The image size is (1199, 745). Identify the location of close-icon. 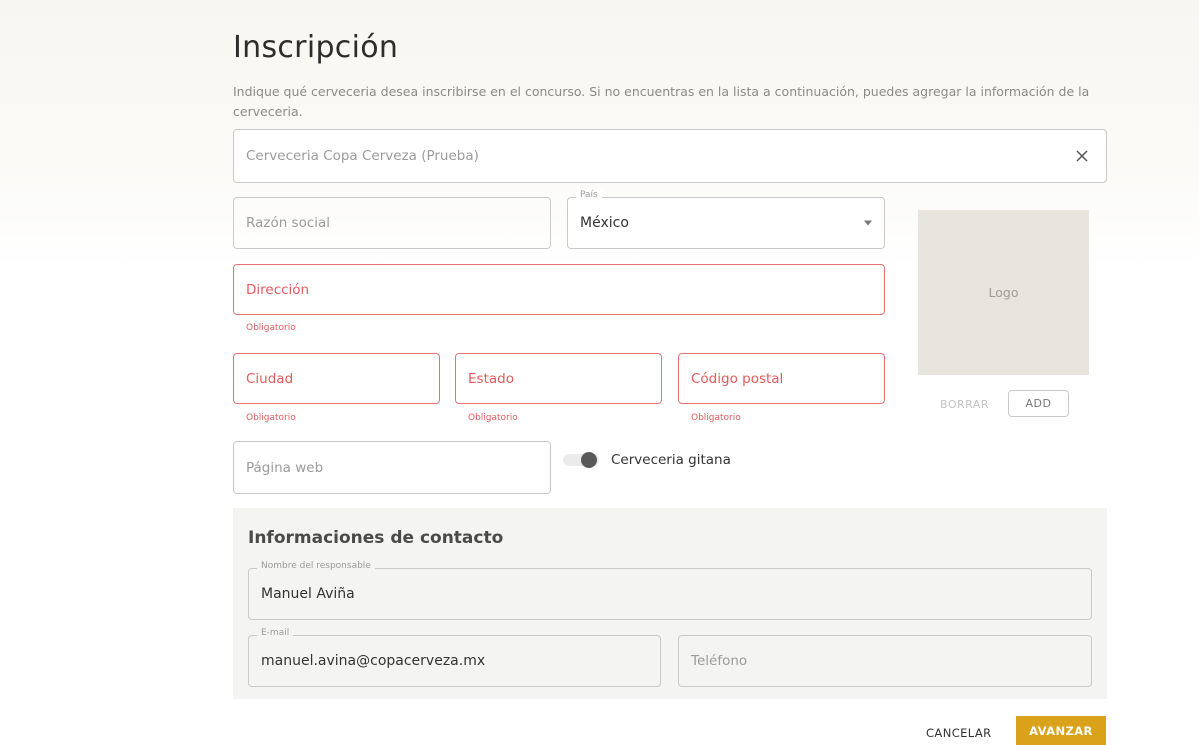
(1082, 156).